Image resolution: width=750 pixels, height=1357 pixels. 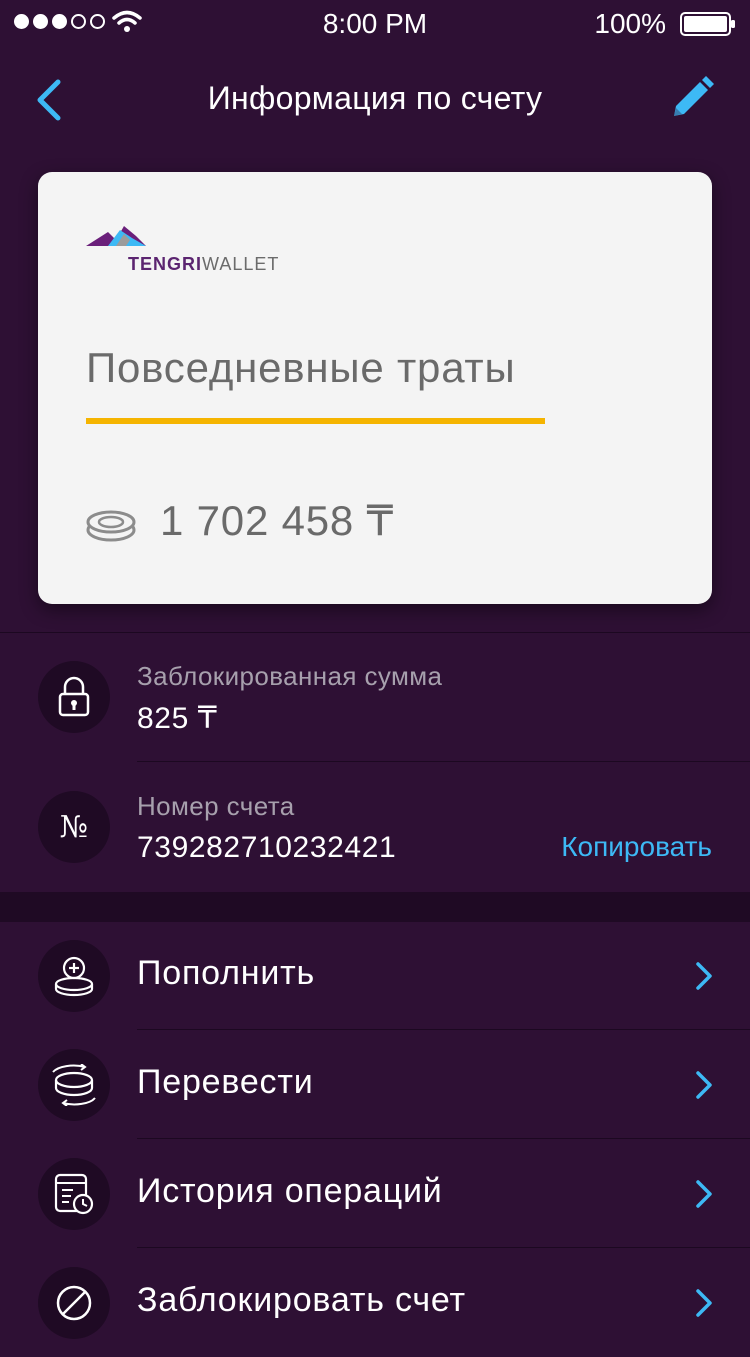 I want to click on account-accent-line, so click(x=315, y=421).